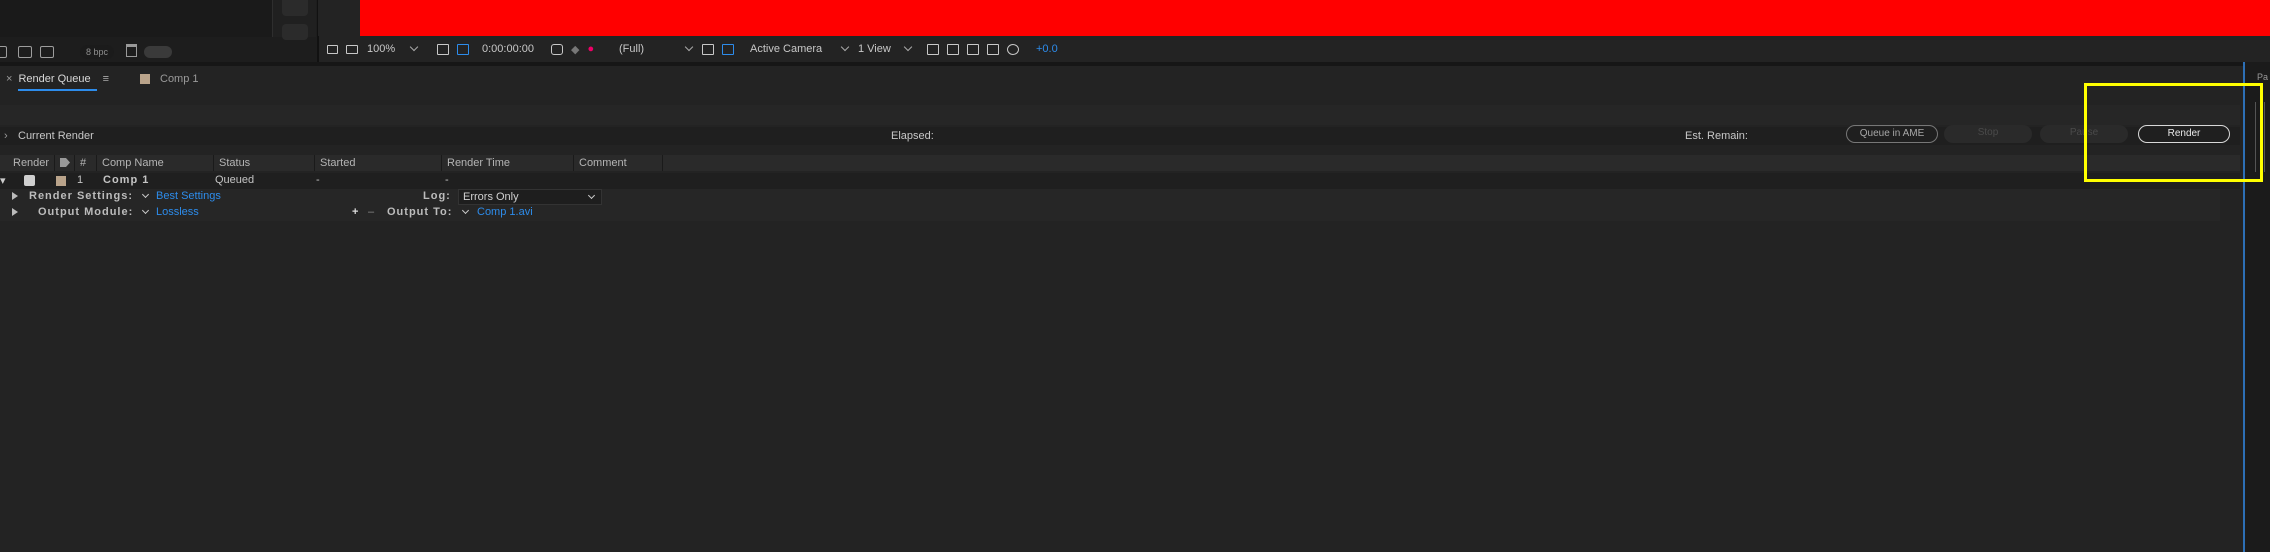  Describe the element at coordinates (332, 49) in the screenshot. I see `always-preview-icon` at that location.